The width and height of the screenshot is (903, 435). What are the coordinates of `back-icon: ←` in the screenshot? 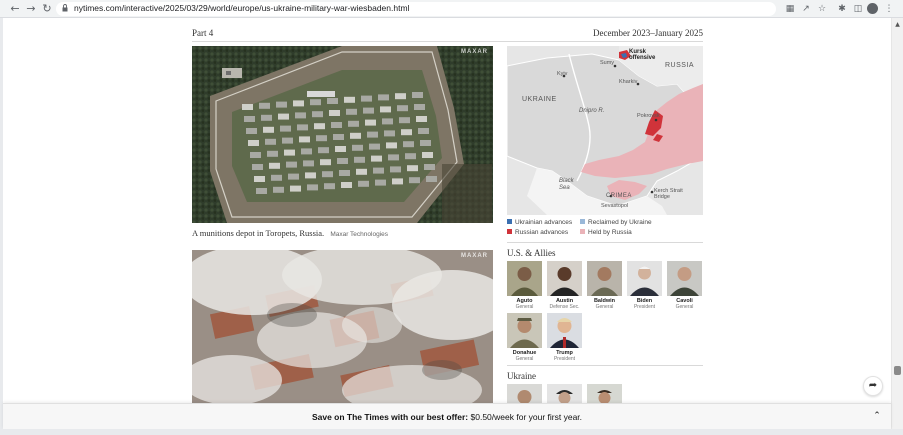 It's located at (15, 9).